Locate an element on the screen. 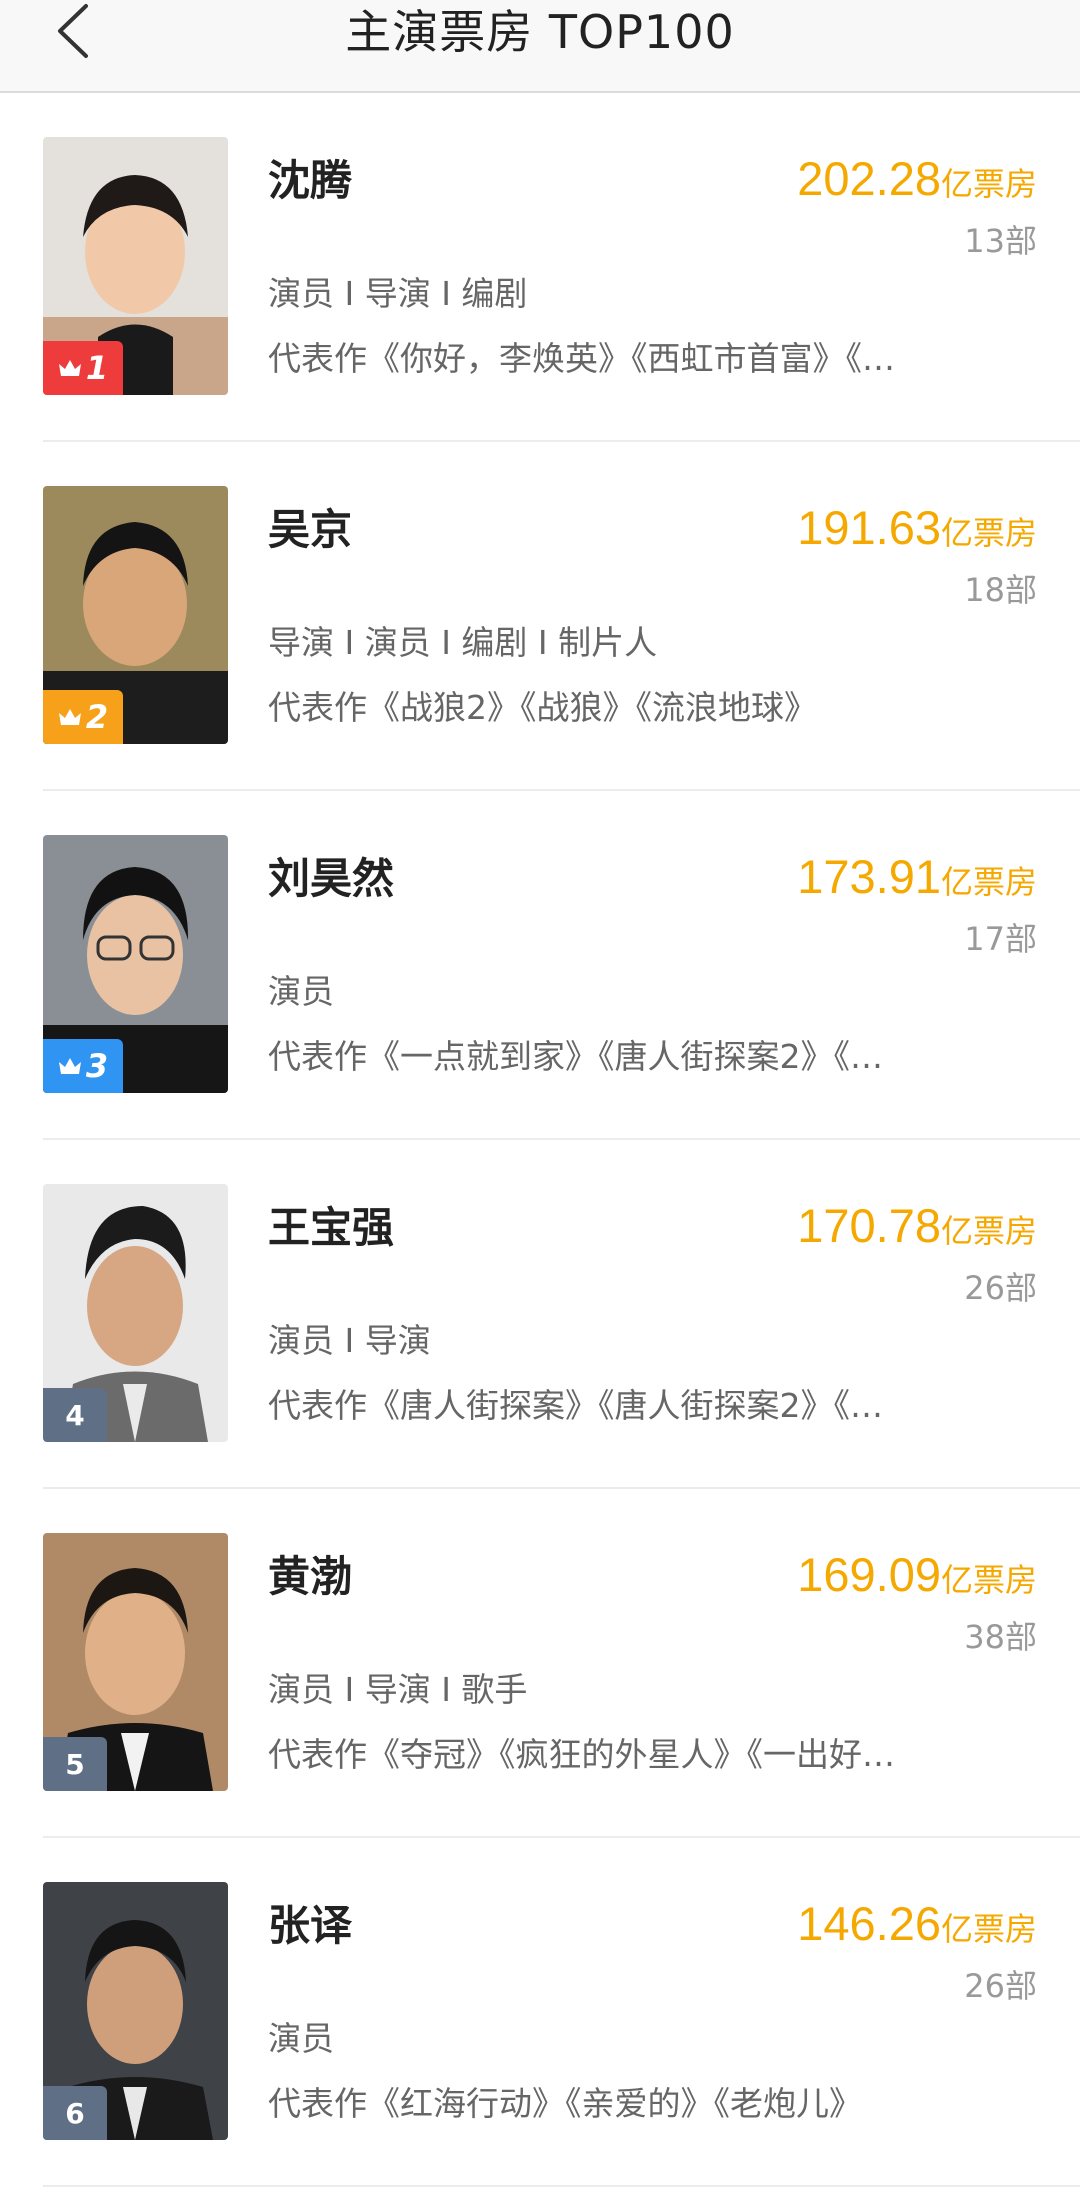  rank-number: 6 is located at coordinates (75, 2113).